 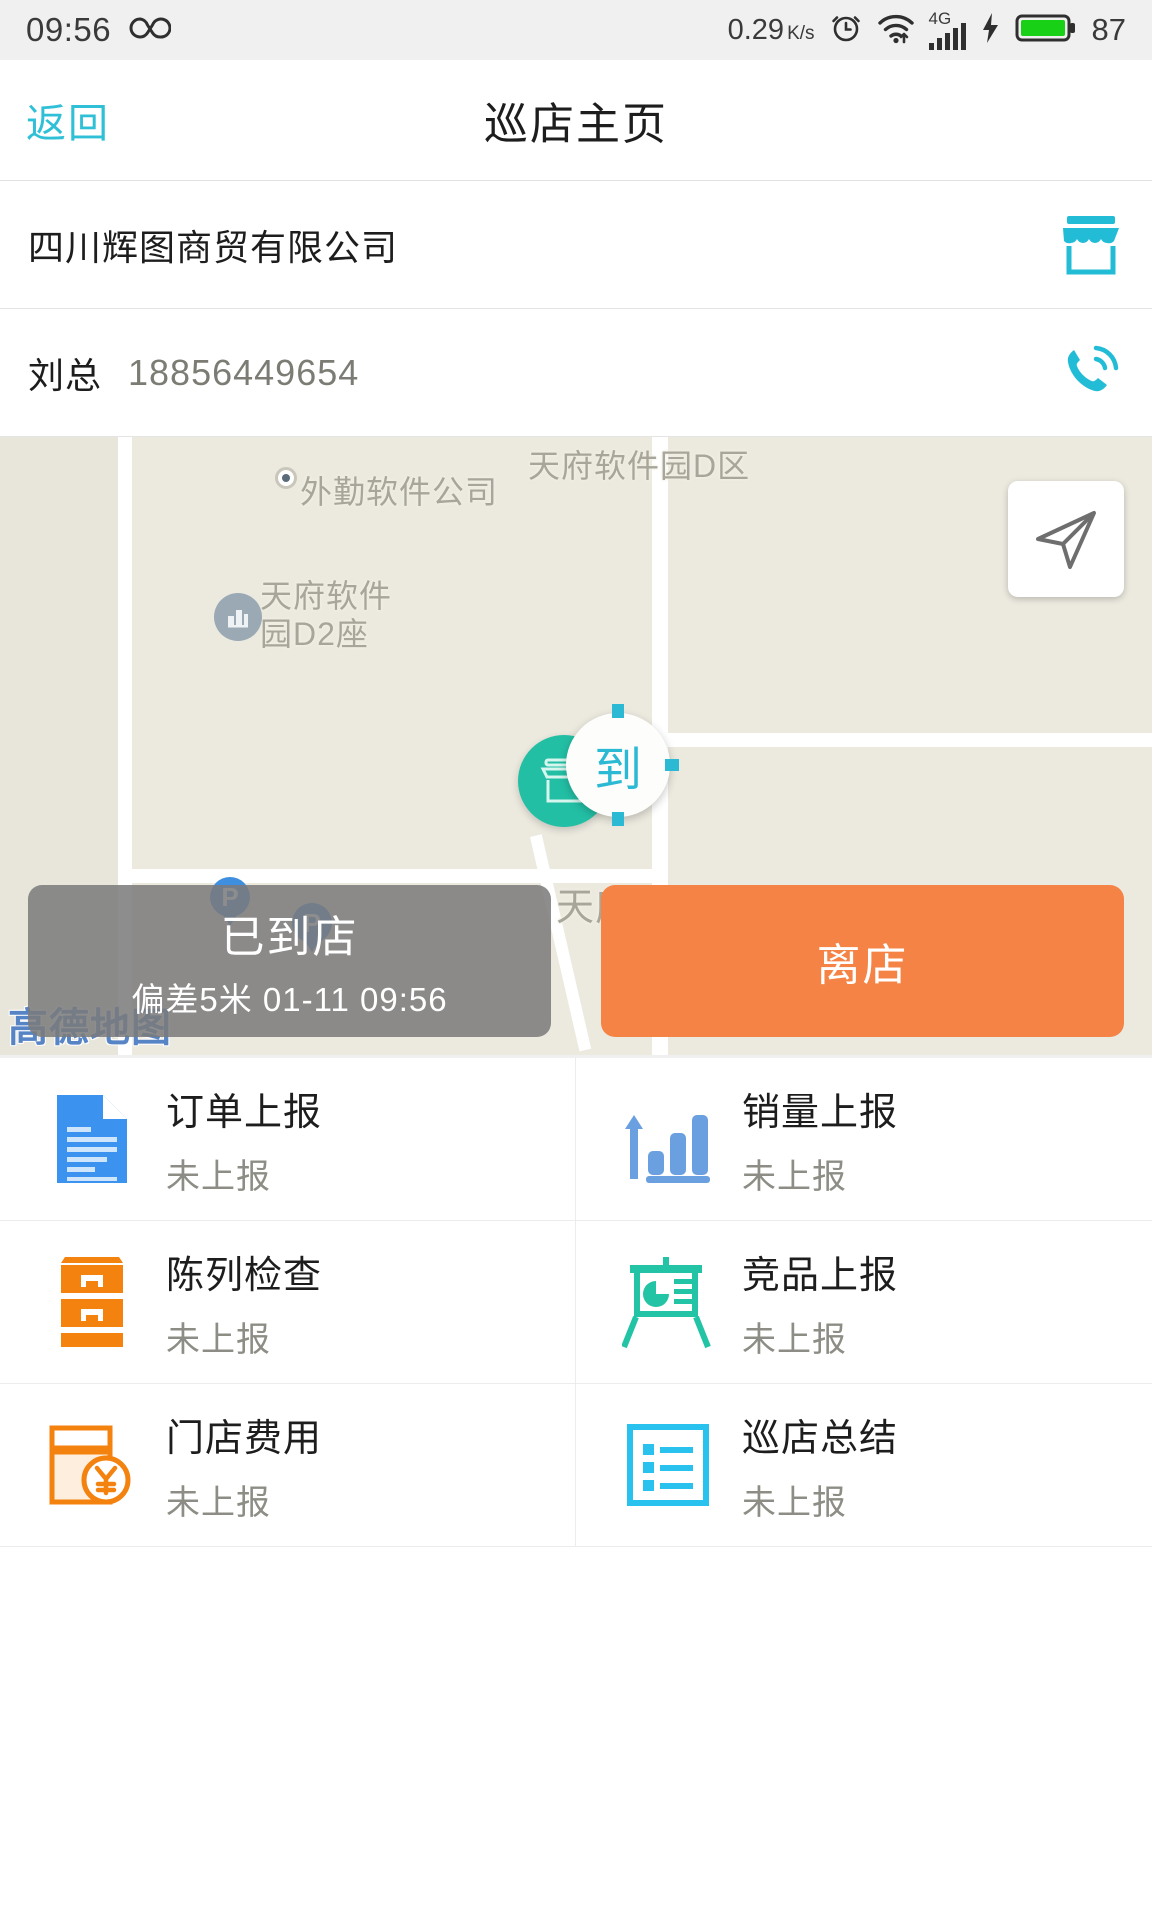 I want to click on arrived-button-title: 已到店, so click(x=289, y=937).